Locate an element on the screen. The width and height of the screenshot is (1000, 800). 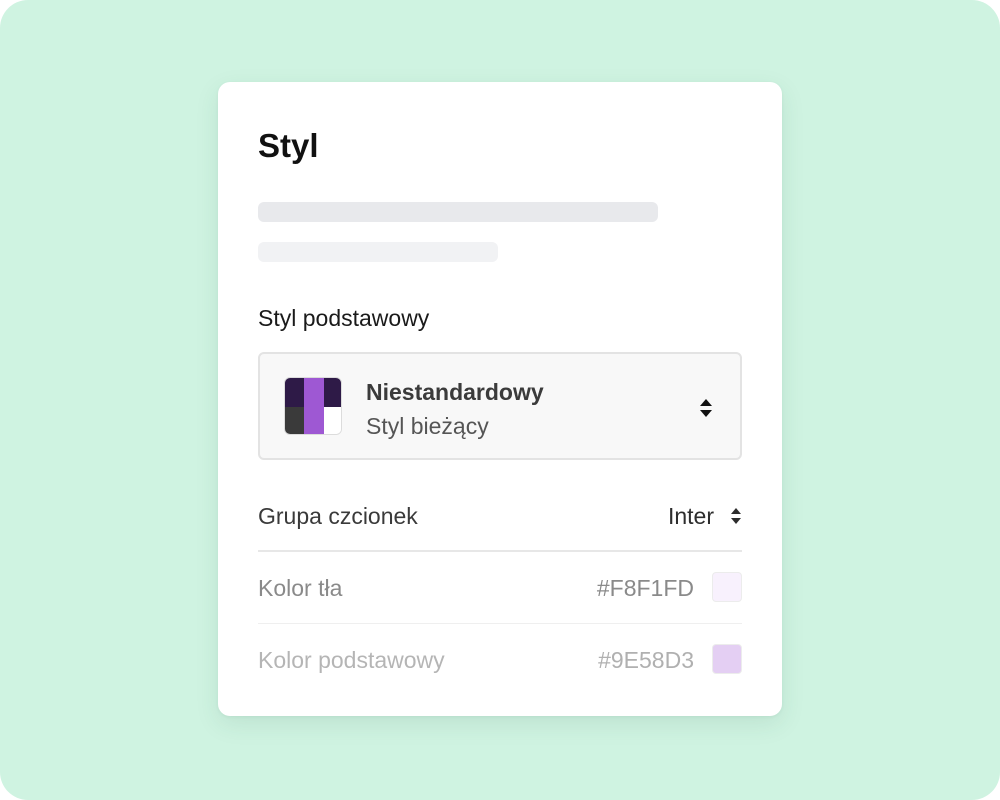
primary-color-swatch is located at coordinates (727, 659).